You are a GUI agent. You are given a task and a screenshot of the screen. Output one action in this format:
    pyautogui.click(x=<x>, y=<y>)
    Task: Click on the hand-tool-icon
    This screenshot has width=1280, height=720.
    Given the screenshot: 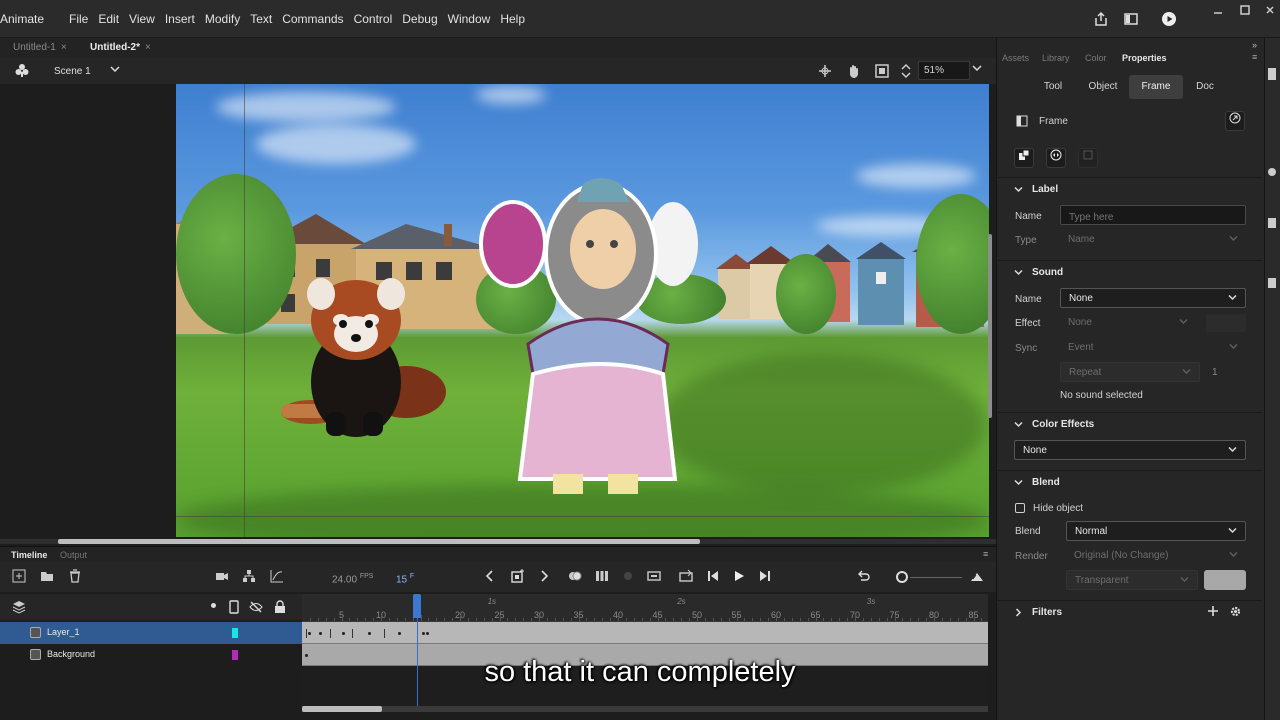 What is the action you would take?
    pyautogui.click(x=854, y=71)
    